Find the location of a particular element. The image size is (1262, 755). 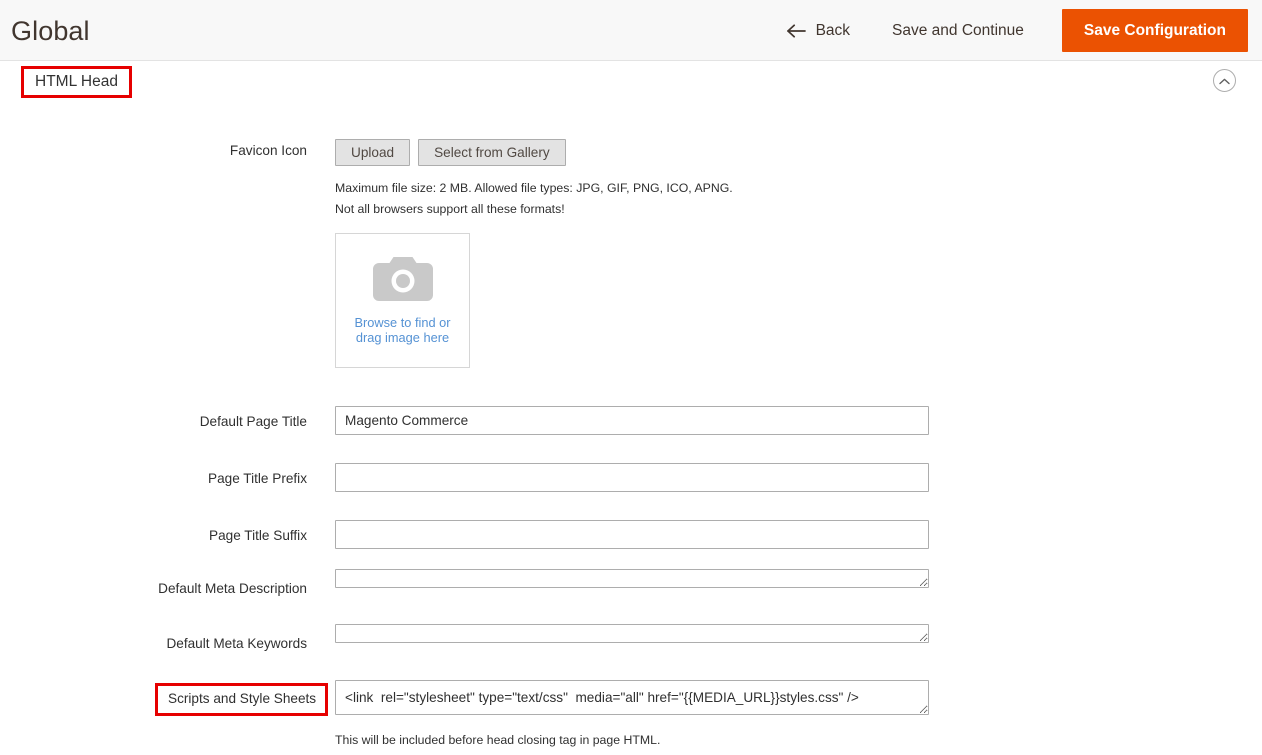

default-meta-description-textarea is located at coordinates (632, 578).